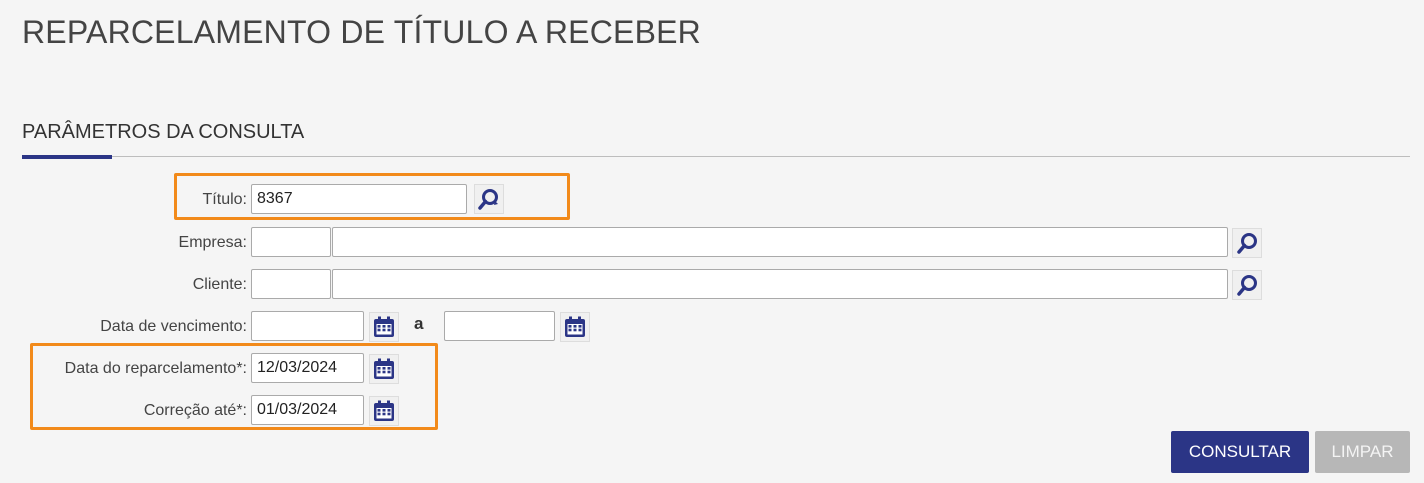  Describe the element at coordinates (419, 323) in the screenshot. I see `date-range-separator: a` at that location.